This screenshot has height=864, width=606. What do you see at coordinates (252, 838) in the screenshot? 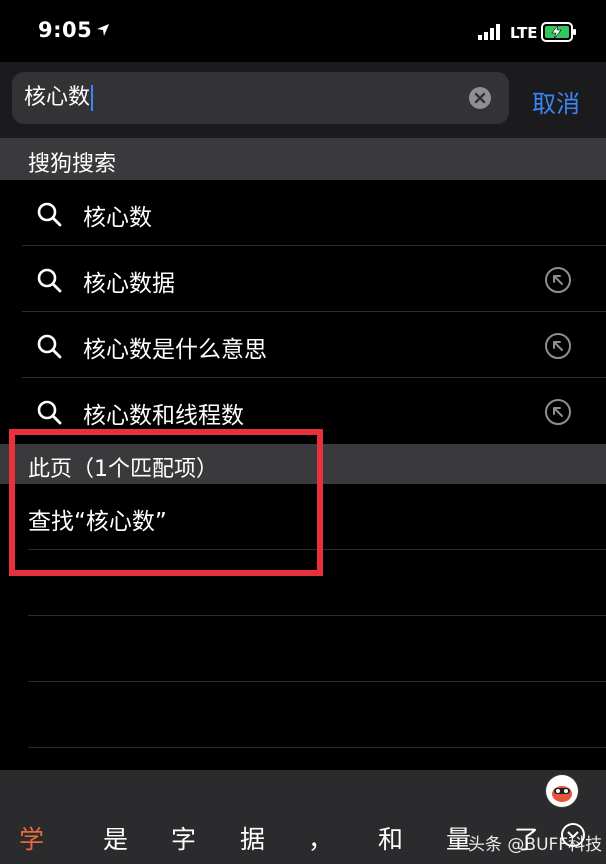
I see `candidate-word: 据` at bounding box center [252, 838].